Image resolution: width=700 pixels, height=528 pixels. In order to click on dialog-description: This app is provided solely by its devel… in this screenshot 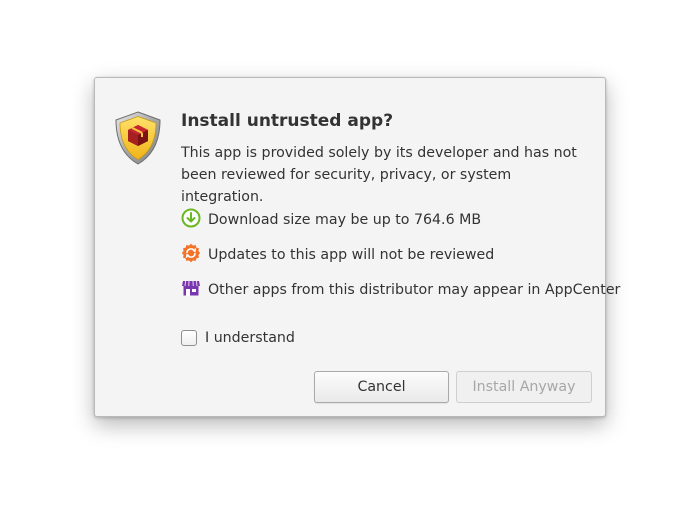, I will do `click(379, 175)`.